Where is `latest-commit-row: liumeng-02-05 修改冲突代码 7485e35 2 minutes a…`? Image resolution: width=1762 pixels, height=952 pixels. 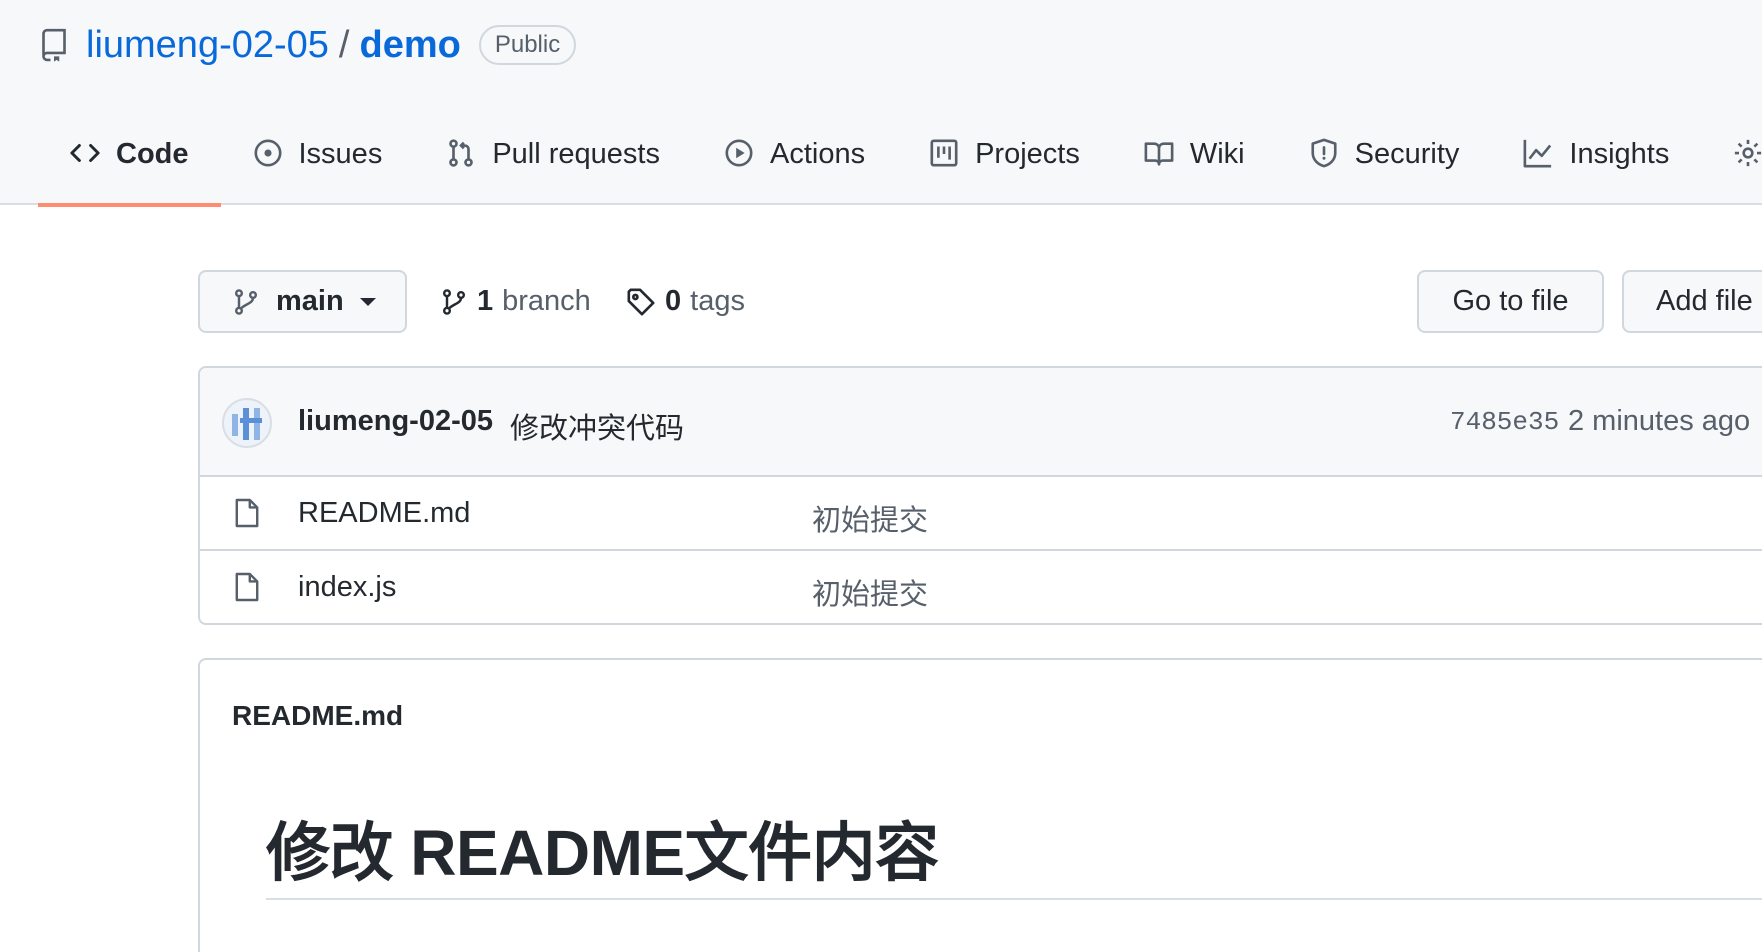
latest-commit-row: liumeng-02-05 修改冲突代码 7485e35 2 minutes a… is located at coordinates (981, 422).